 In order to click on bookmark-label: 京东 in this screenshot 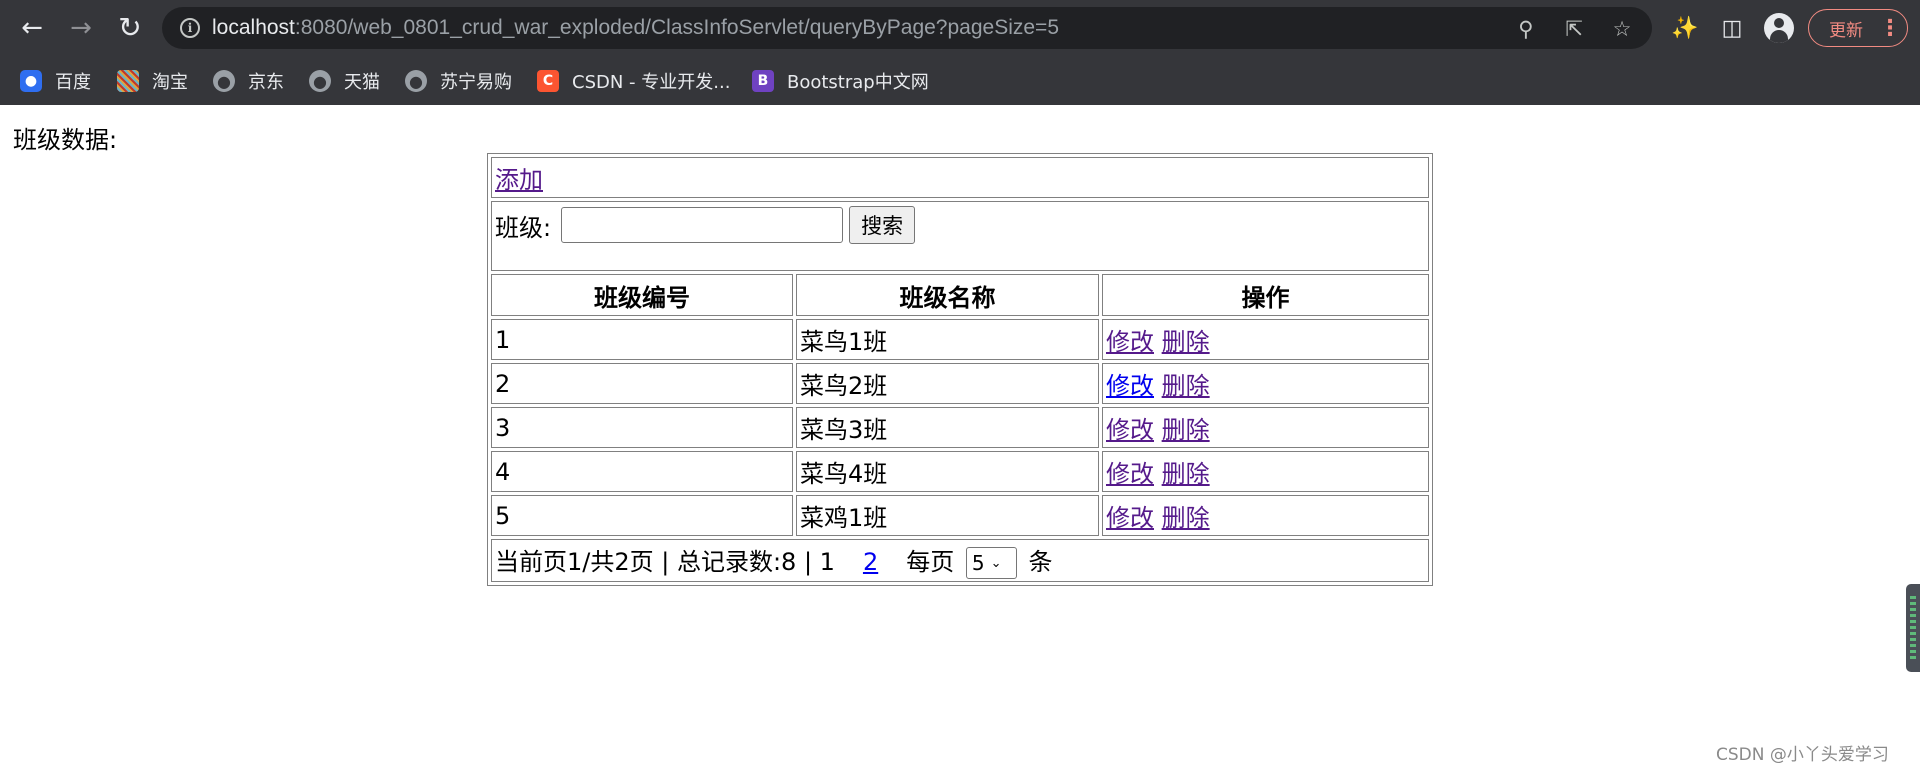, I will do `click(266, 82)`.